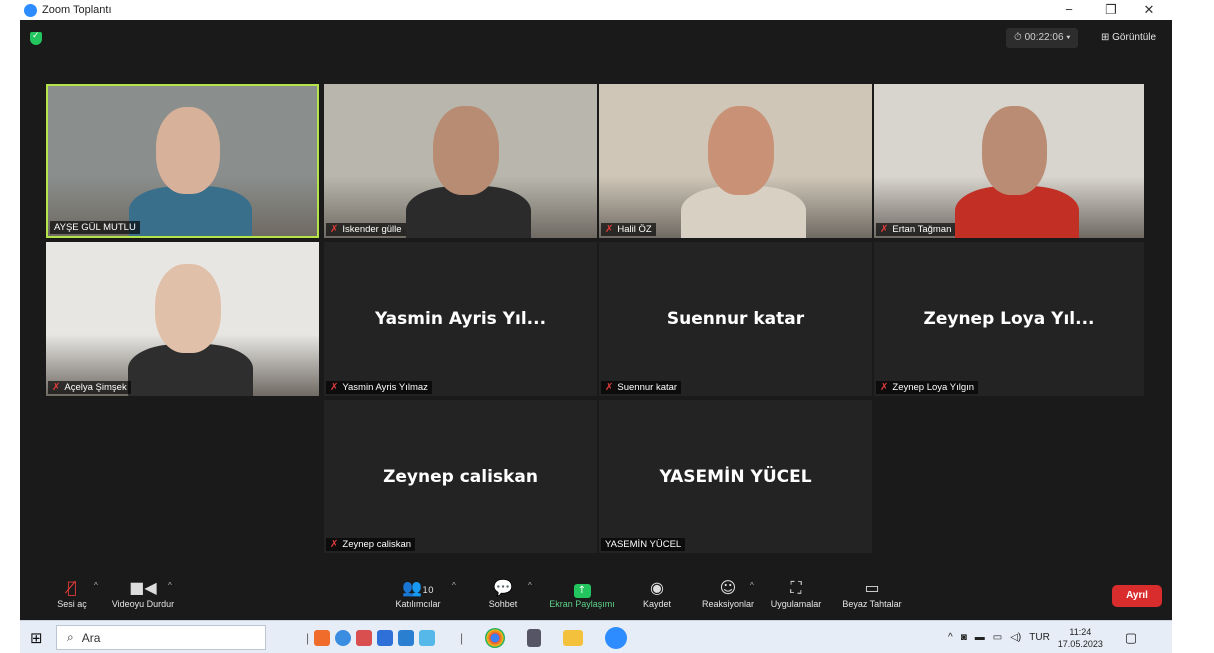 This screenshot has width=1214, height=653. Describe the element at coordinates (735, 476) in the screenshot. I see `participant-tile: YASEMİN YÜCEL YASEMİN YÜCEL` at that location.